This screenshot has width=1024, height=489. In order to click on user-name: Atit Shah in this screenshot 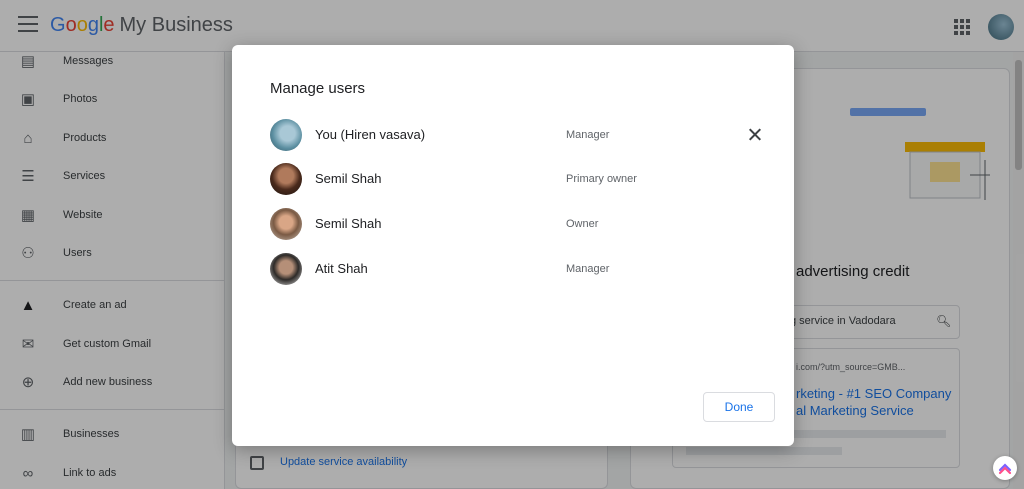, I will do `click(341, 268)`.